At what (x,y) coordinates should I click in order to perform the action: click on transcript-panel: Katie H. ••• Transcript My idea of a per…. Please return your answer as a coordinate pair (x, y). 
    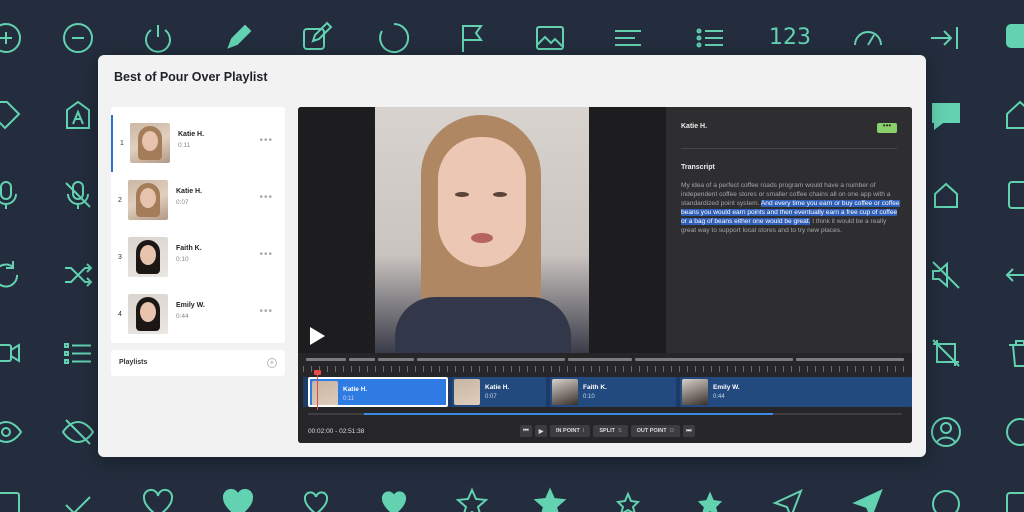
    Looking at the image, I should click on (789, 230).